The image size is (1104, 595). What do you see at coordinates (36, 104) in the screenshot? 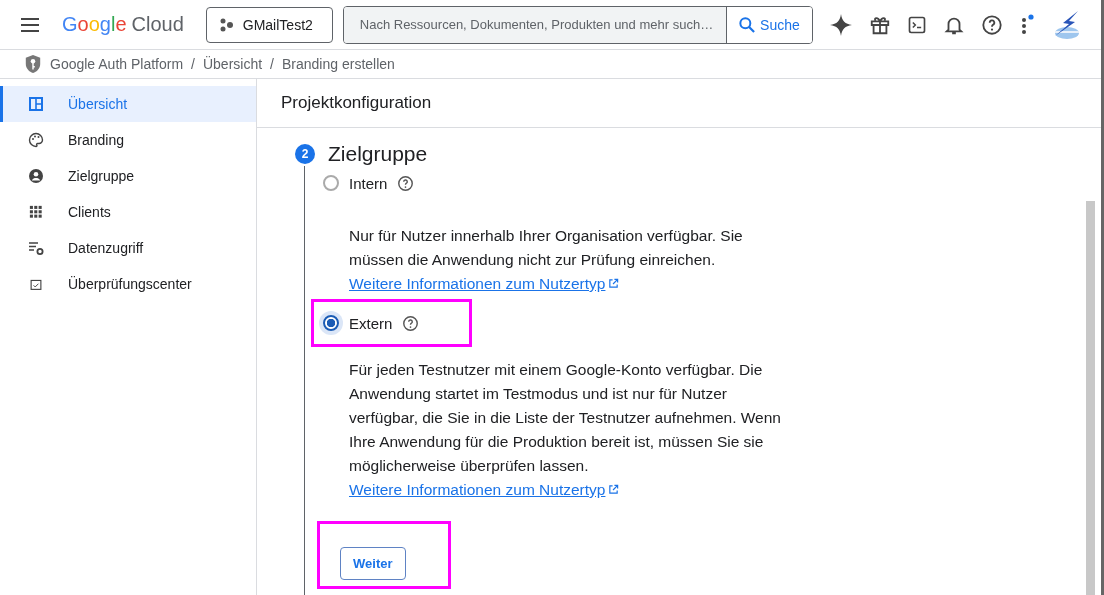
I see `dashboard-icon` at bounding box center [36, 104].